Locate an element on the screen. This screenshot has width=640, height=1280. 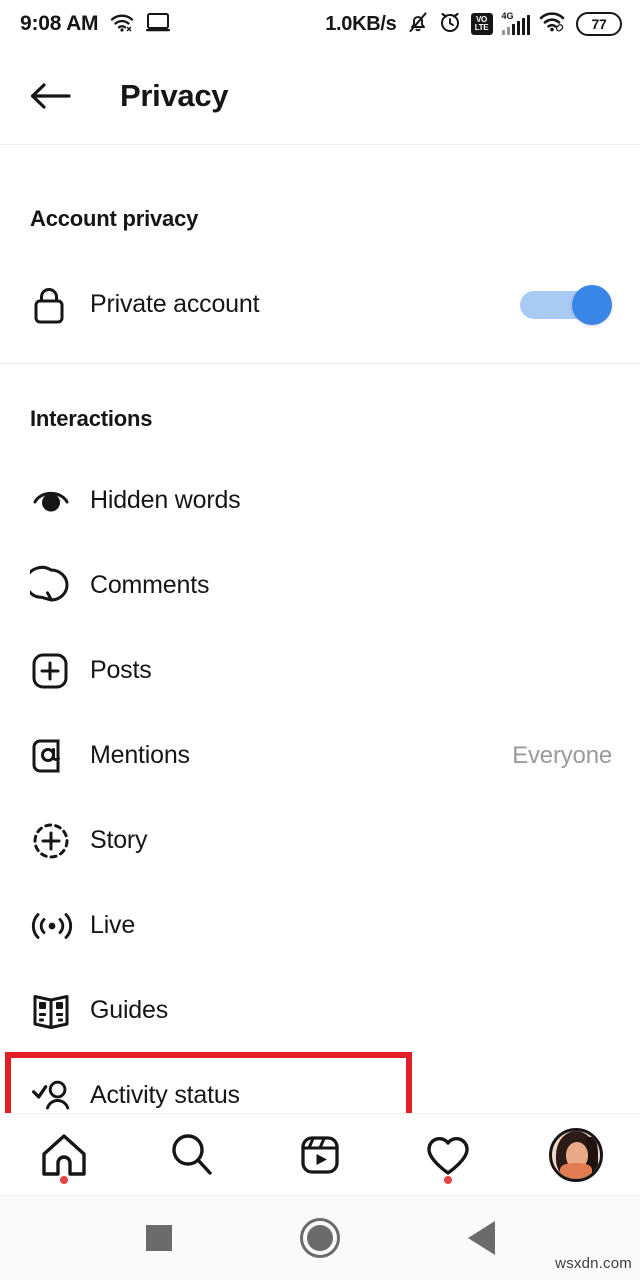
row-story: Story is located at coordinates (320, 840).